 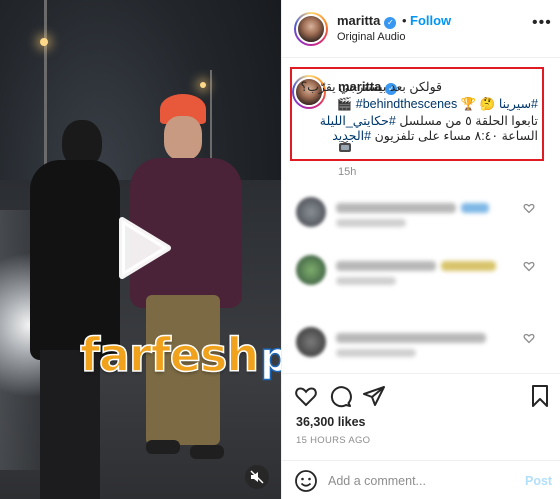 I want to click on television-icon, so click(x=345, y=146).